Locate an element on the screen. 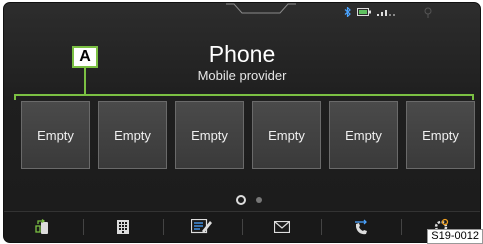 This screenshot has width=483, height=244. bluetooth-icon is located at coordinates (347, 12).